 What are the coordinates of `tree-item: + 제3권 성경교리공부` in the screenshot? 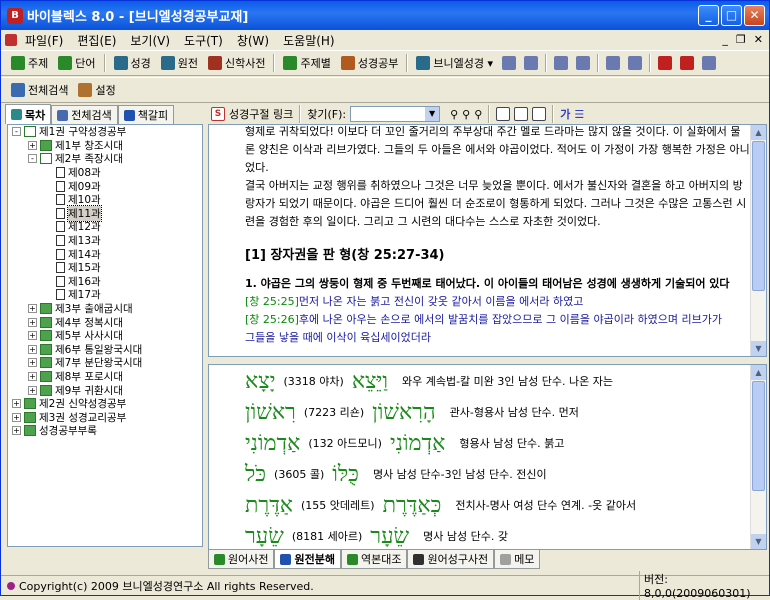 It's located at (105, 417).